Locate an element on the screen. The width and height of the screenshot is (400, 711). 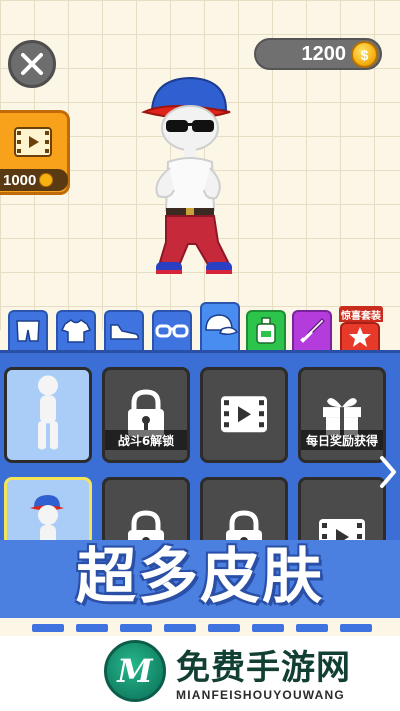
cap-icon is located at coordinates (221, 325).